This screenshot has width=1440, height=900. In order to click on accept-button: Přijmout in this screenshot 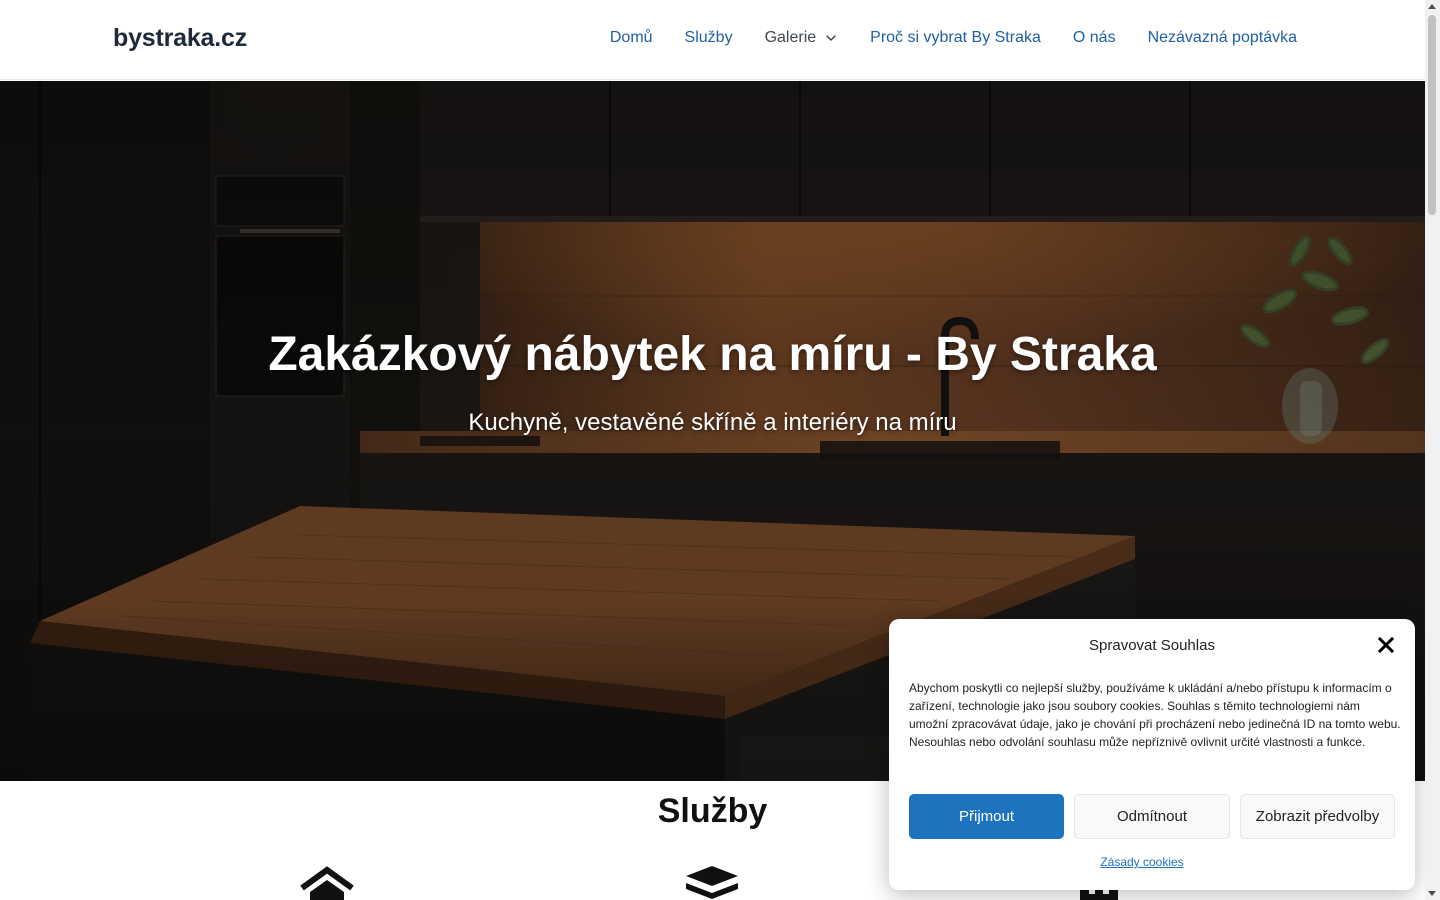, I will do `click(986, 816)`.